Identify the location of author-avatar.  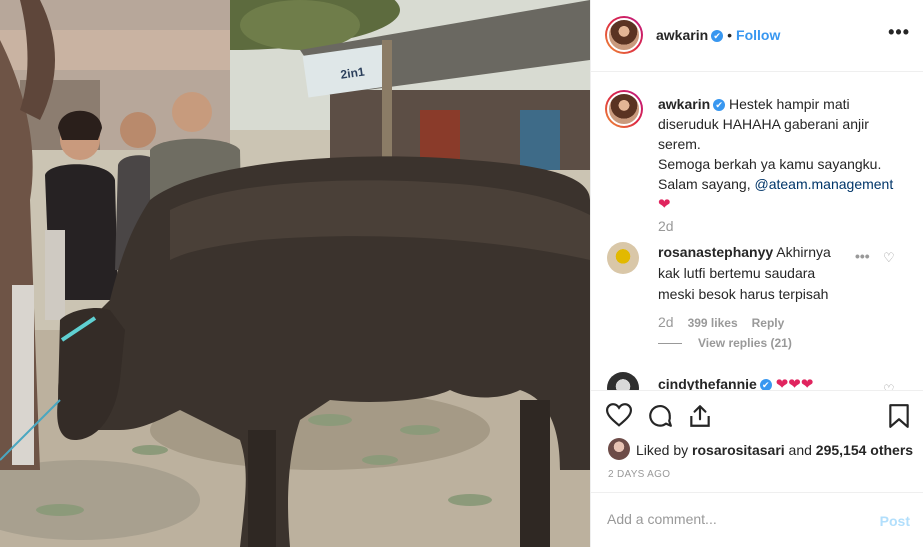
(624, 35).